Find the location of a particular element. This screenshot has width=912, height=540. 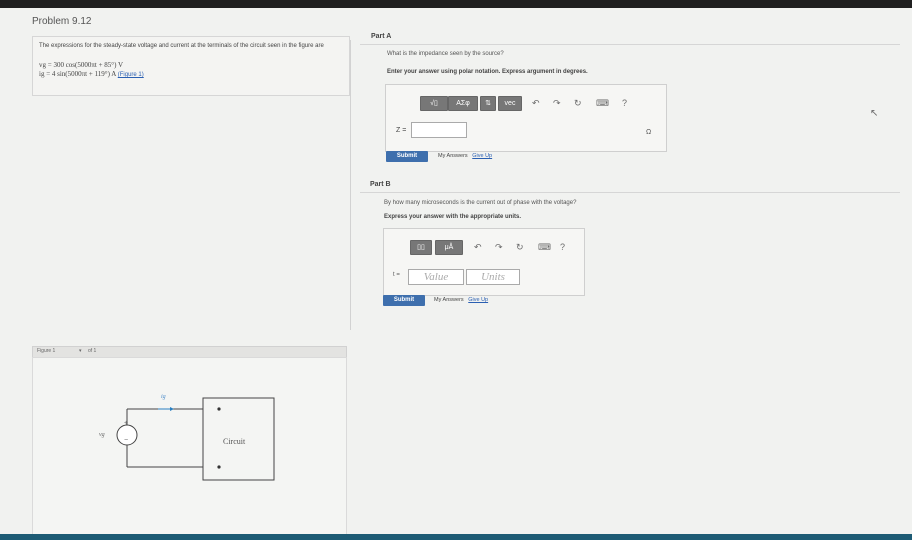

part-a-label: Part A is located at coordinates (381, 36).